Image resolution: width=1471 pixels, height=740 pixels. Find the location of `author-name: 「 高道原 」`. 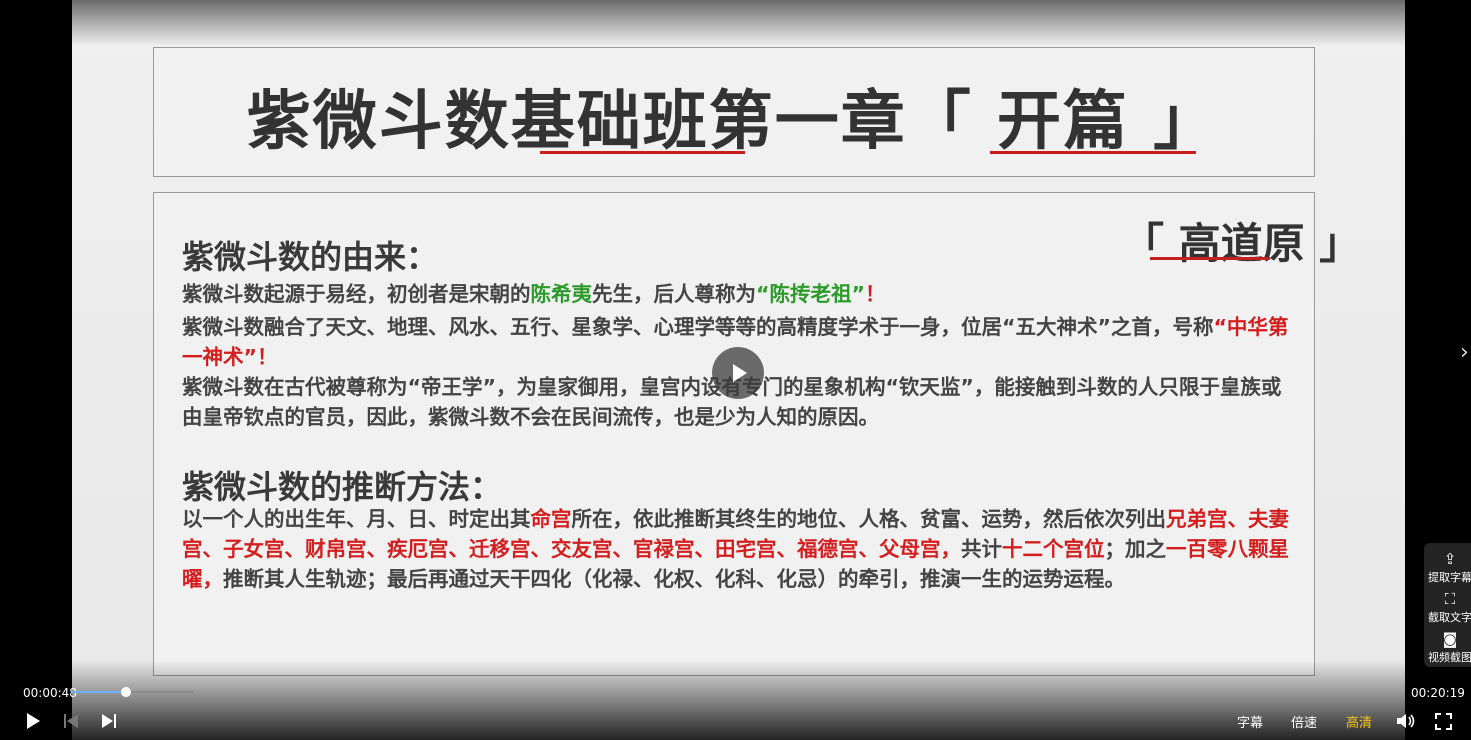

author-name: 「 高道原 」 is located at coordinates (1242, 243).